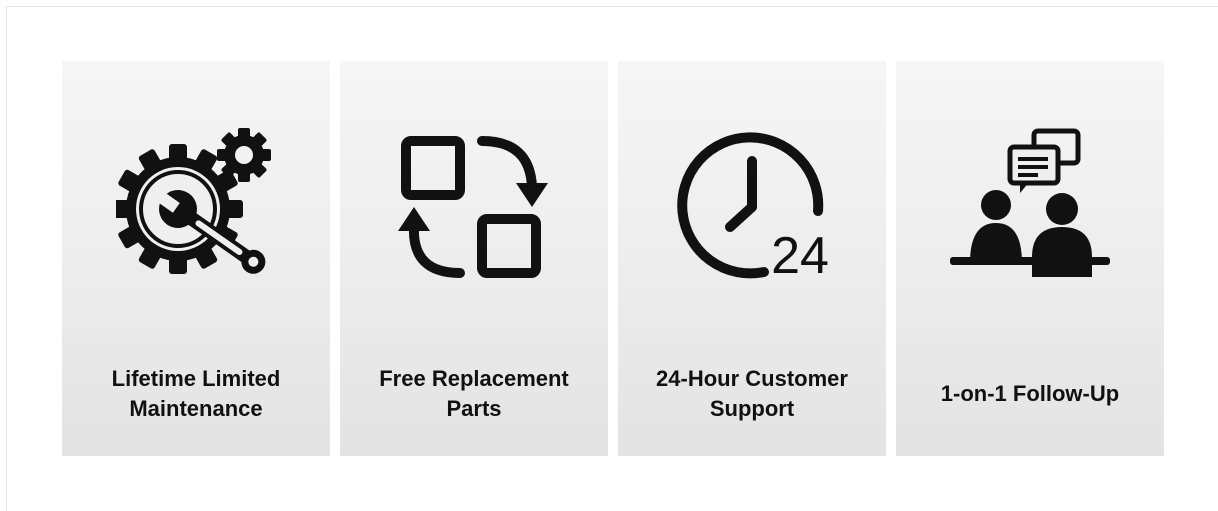  I want to click on clock-24-text: 24, so click(800, 256).